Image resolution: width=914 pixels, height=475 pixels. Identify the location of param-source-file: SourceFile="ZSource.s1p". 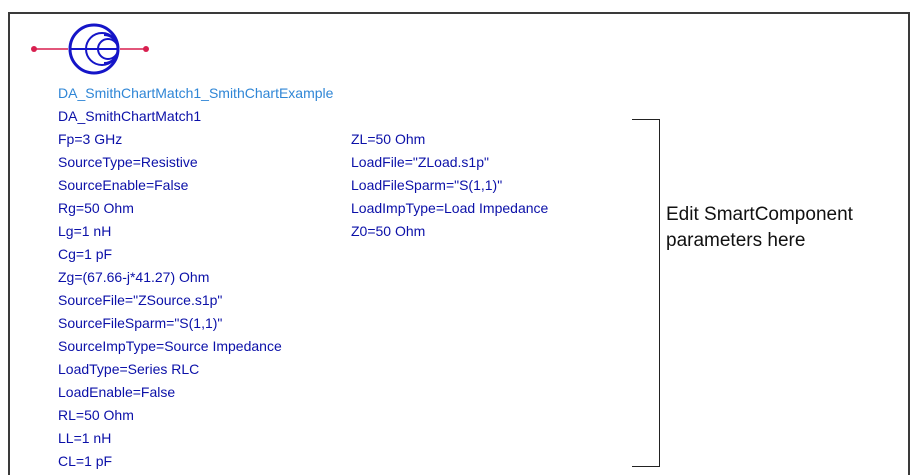
(140, 300).